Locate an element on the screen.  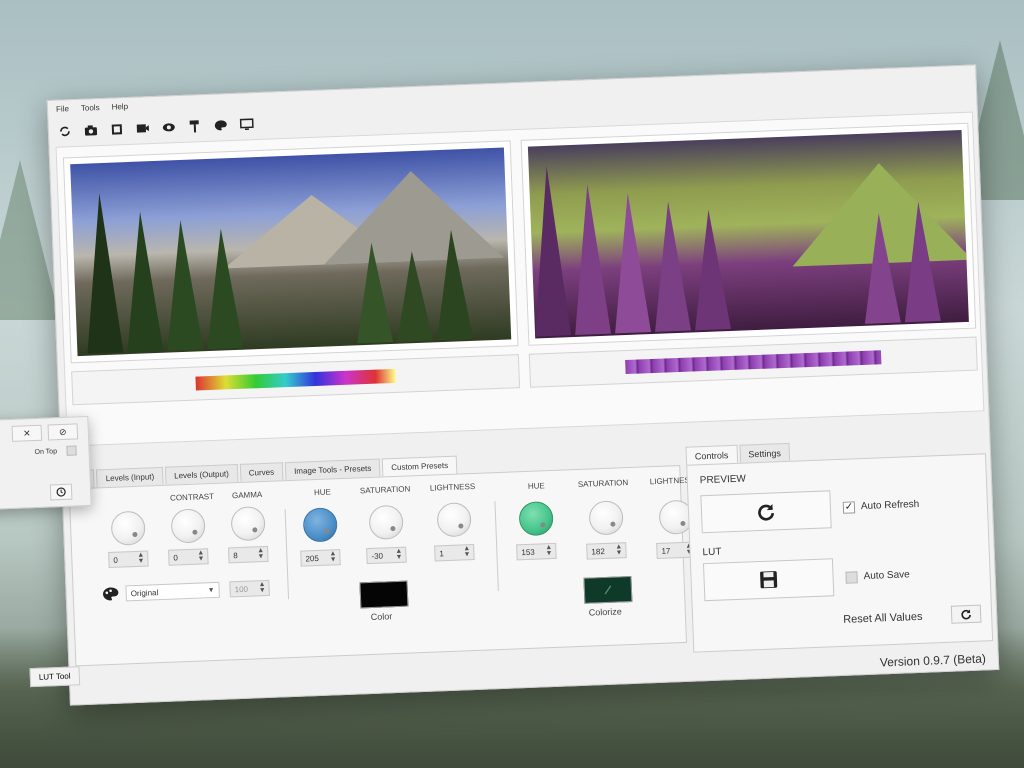
graded-image is located at coordinates (748, 234).